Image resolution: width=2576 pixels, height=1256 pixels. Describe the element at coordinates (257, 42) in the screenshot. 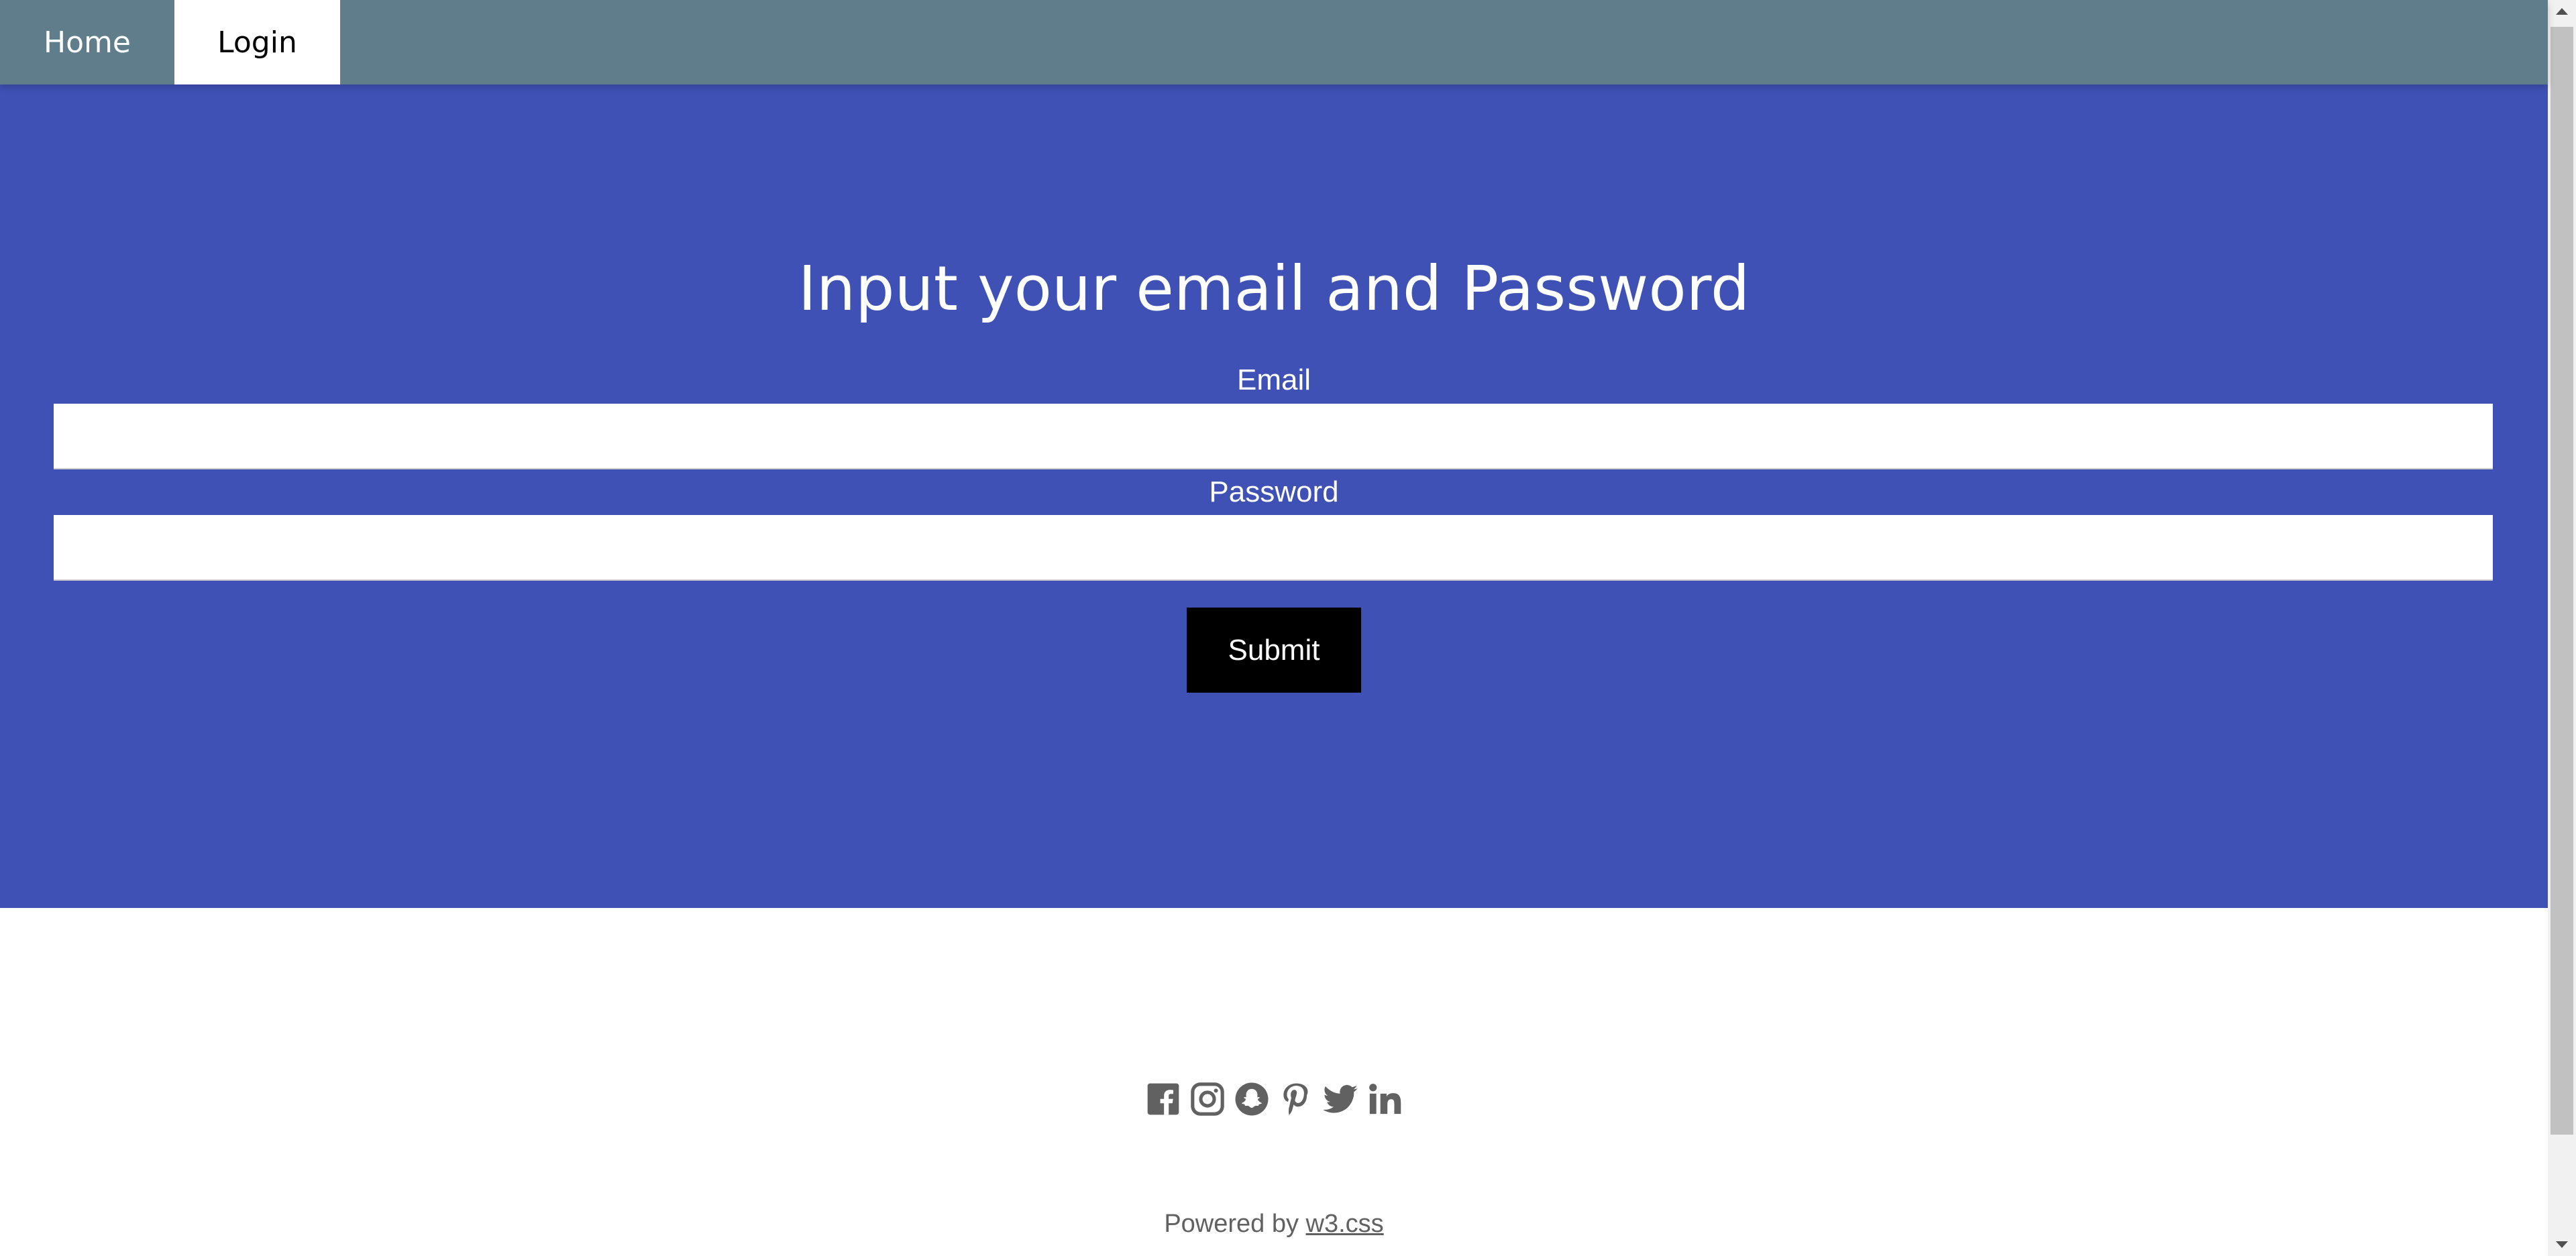

I see `nav-item-login: Login` at that location.